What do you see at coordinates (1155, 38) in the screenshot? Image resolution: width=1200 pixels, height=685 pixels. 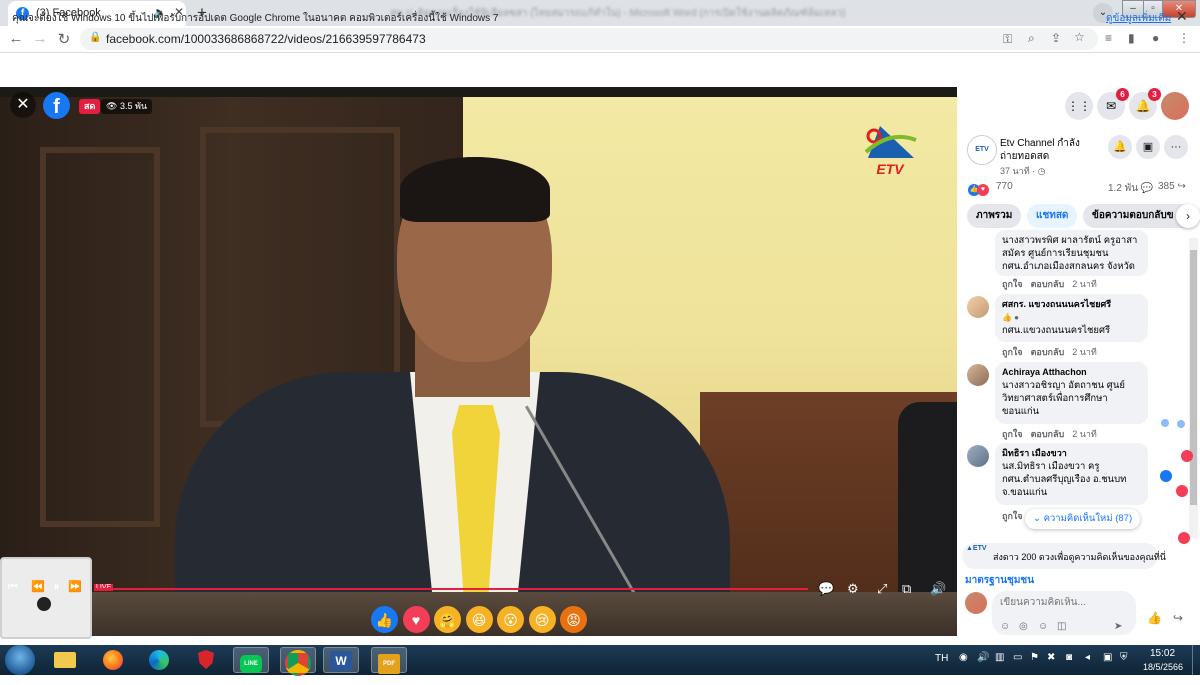 I see `profile-icon: ●` at bounding box center [1155, 38].